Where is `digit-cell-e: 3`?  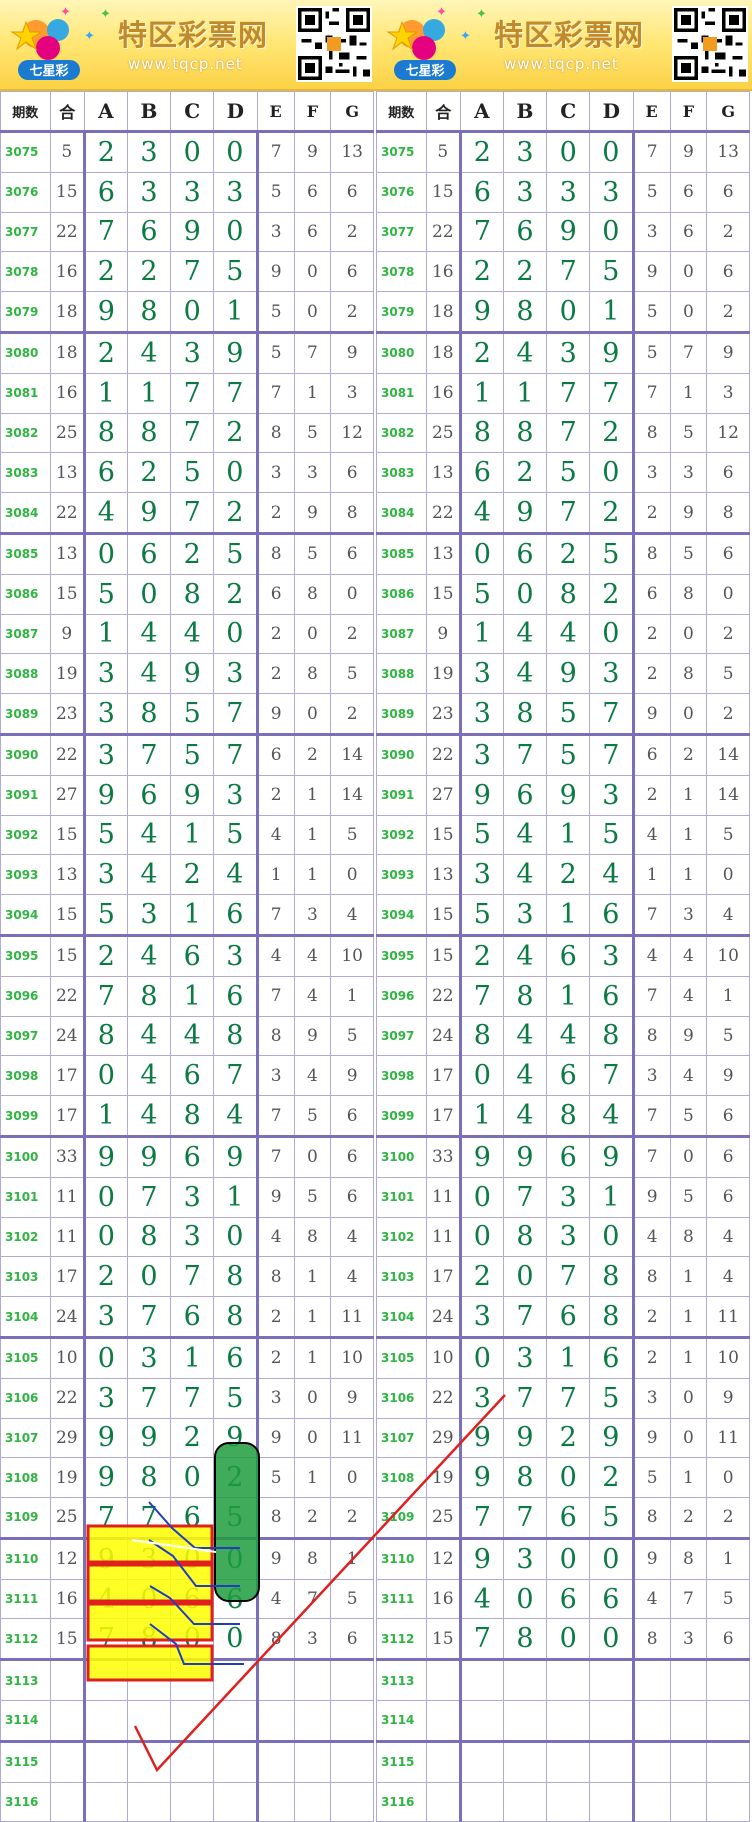 digit-cell-e: 3 is located at coordinates (275, 473).